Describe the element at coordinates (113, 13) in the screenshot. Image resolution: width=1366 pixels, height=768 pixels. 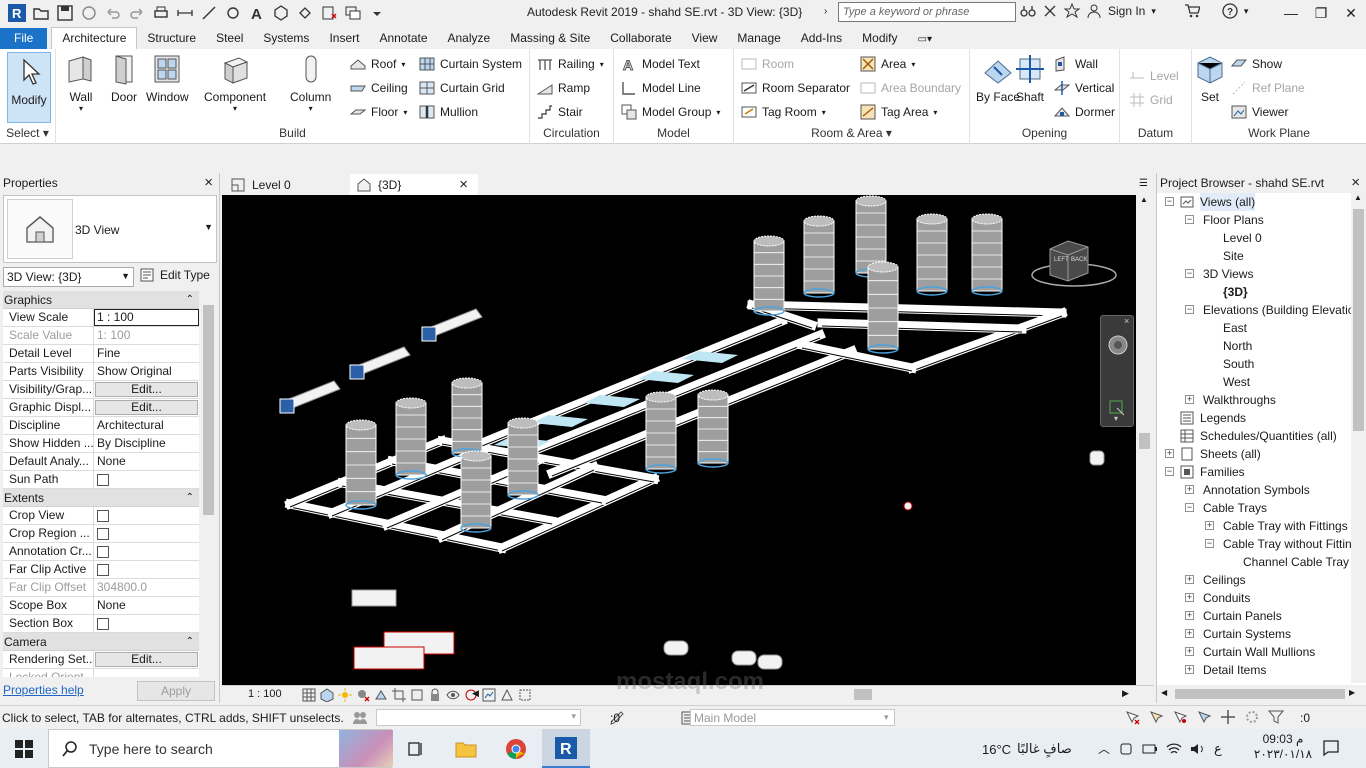
I see `undo-icon` at that location.